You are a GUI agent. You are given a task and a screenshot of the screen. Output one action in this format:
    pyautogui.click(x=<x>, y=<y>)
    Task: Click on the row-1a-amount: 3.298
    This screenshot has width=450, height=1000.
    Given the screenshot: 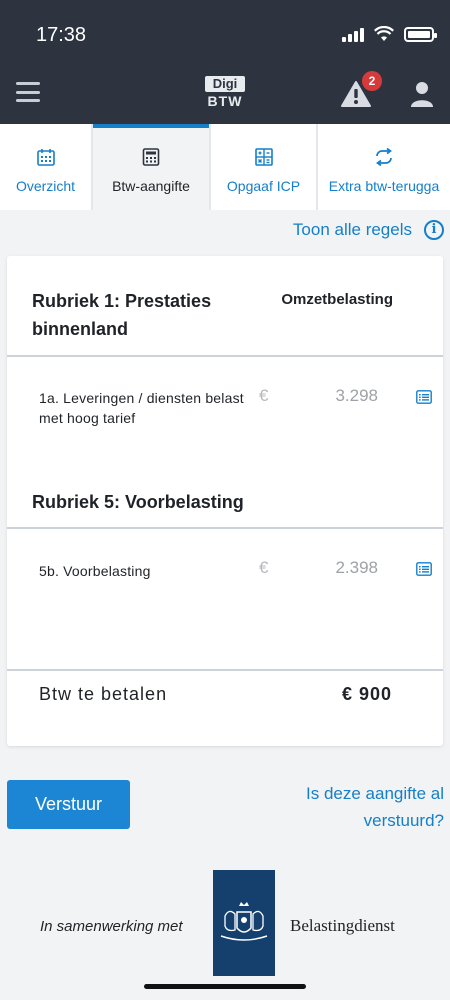 What is the action you would take?
    pyautogui.click(x=356, y=396)
    